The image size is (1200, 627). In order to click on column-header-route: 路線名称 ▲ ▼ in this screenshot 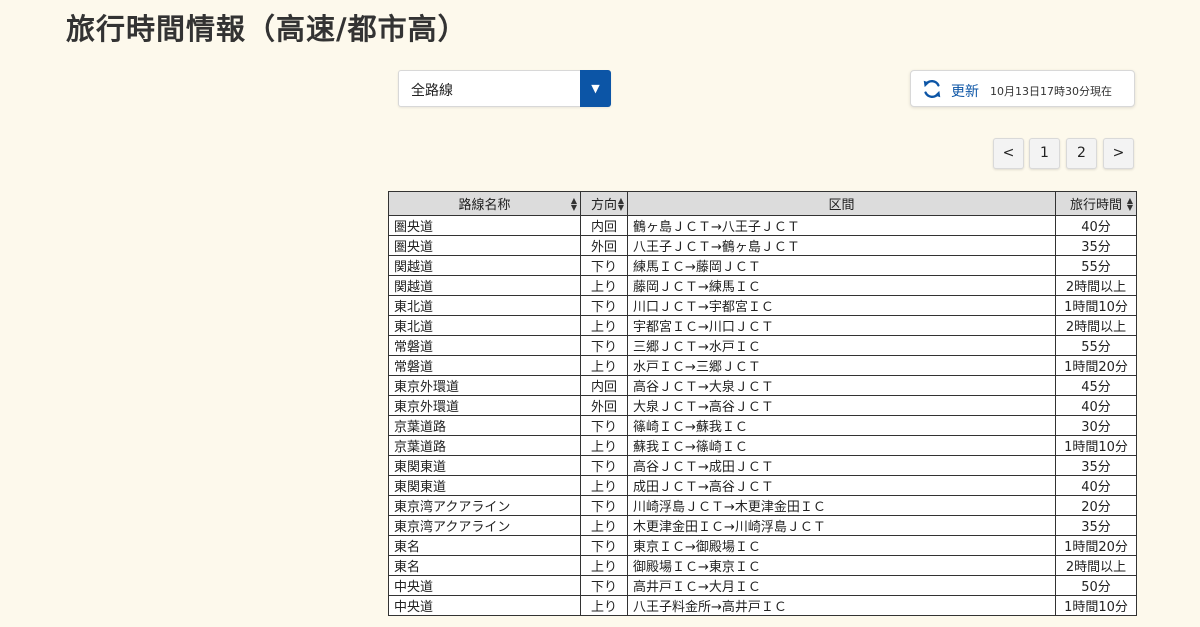, I will do `click(484, 203)`.